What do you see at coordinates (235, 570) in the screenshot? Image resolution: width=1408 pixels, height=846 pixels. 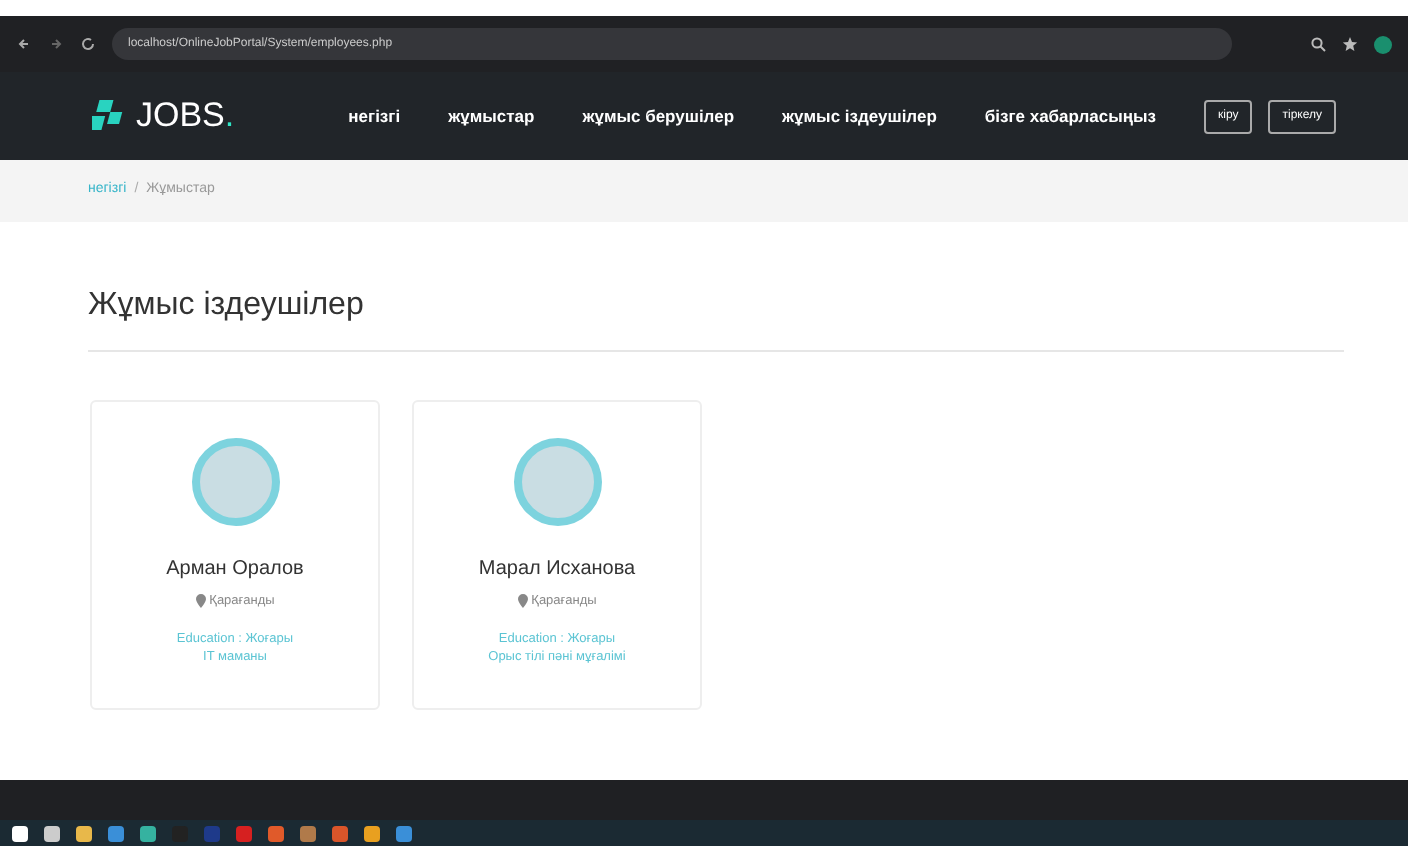 I see `person-name: Арман Оралов` at bounding box center [235, 570].